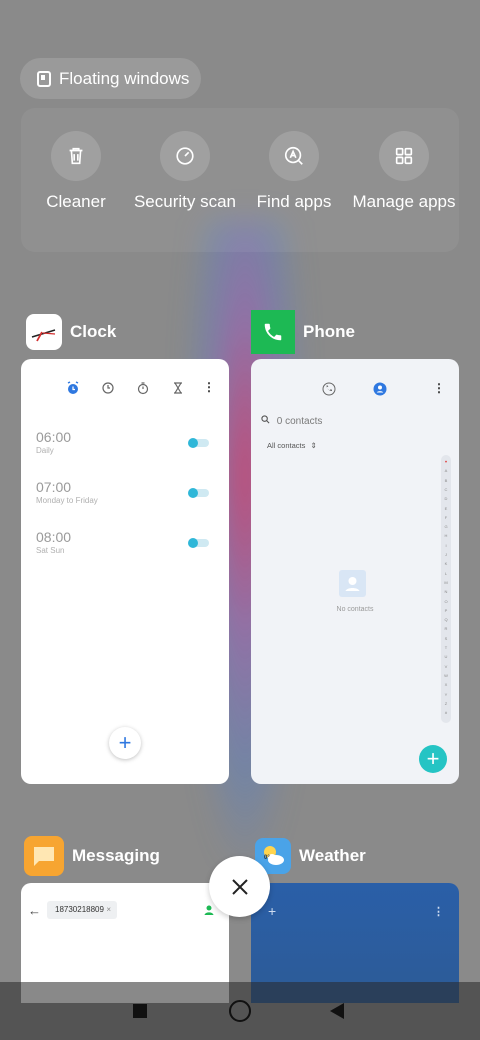  Describe the element at coordinates (446, 573) in the screenshot. I see `alphabet-index-letter: L` at that location.